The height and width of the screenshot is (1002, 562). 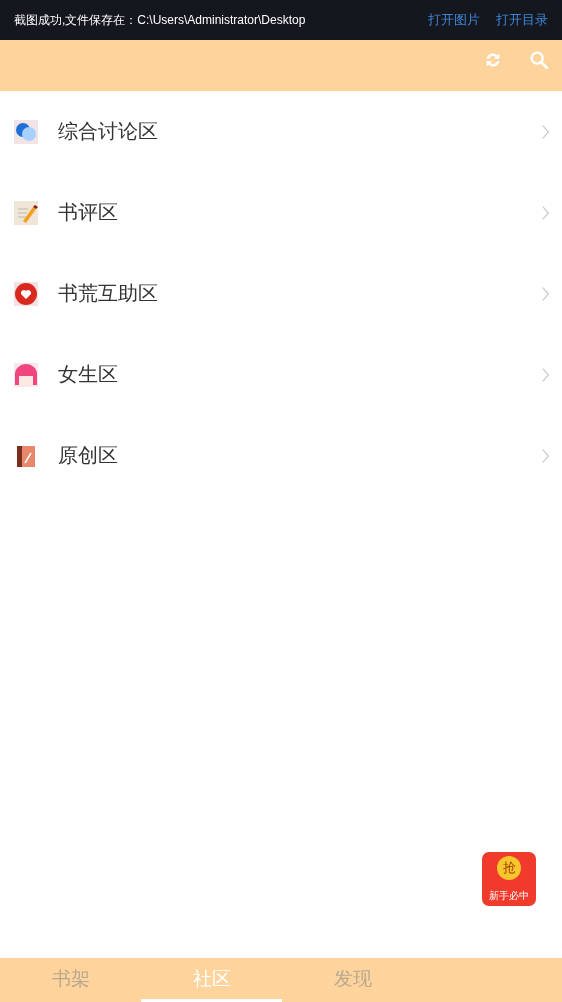 I want to click on heart-icon, so click(x=26, y=293).